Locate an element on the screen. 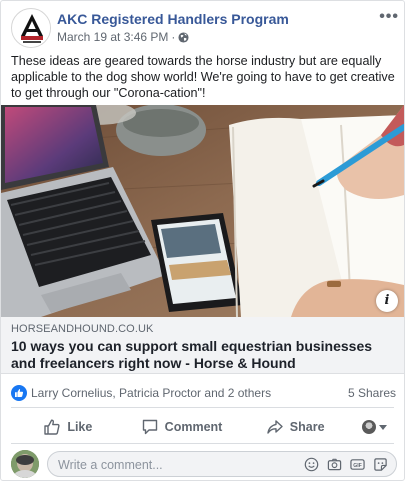 The image size is (405, 481). share-count: 5 Shares is located at coordinates (372, 393).